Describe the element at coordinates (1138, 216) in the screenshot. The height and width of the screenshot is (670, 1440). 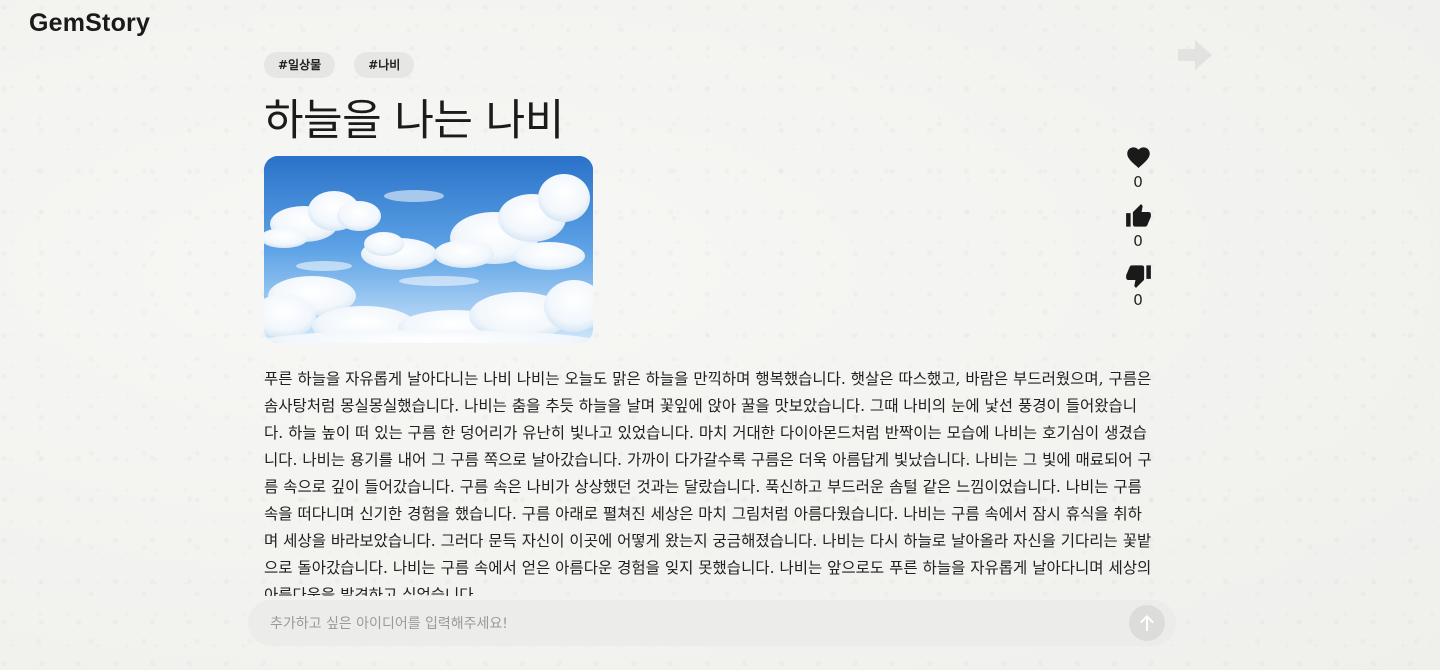
I see `thumbs-up-icon` at that location.